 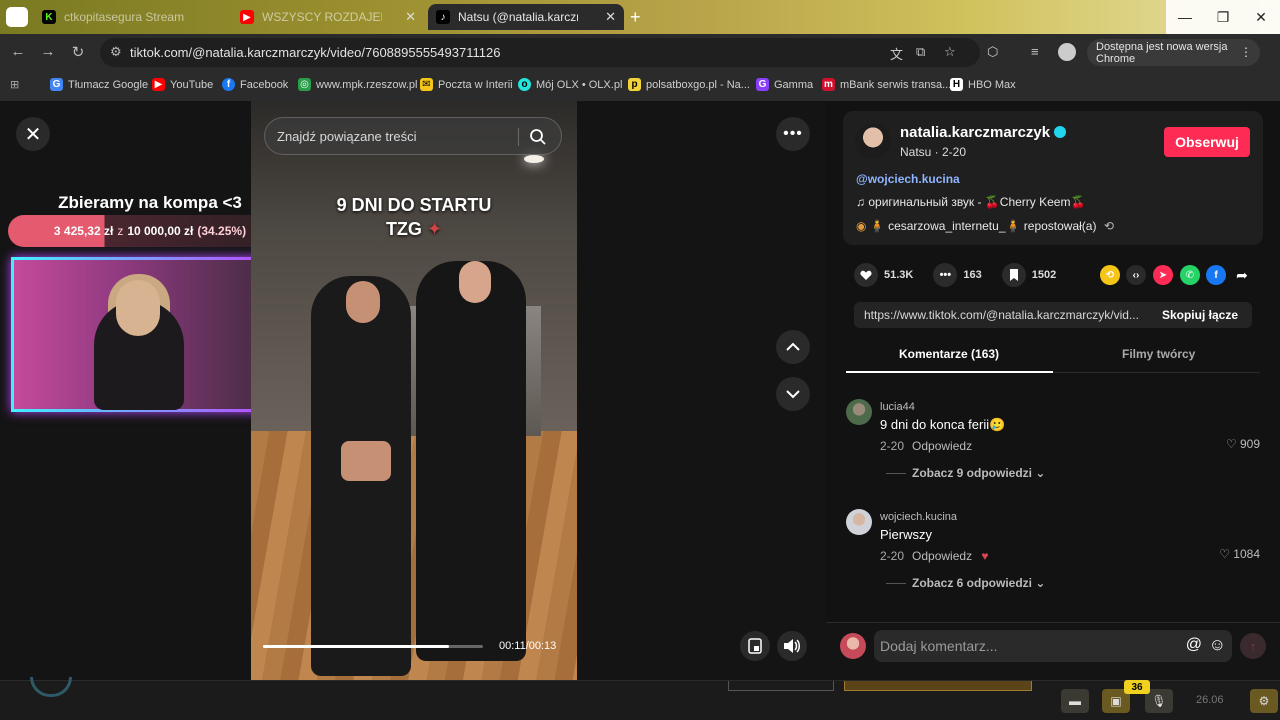 What do you see at coordinates (1261, 17) in the screenshot?
I see `close-window-icon: ✕` at bounding box center [1261, 17].